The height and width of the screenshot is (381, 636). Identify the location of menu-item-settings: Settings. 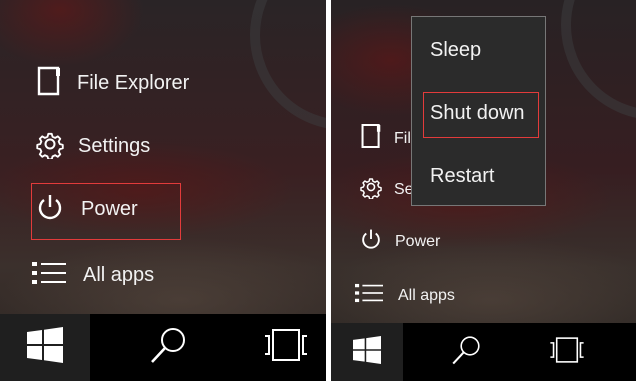
(93, 146).